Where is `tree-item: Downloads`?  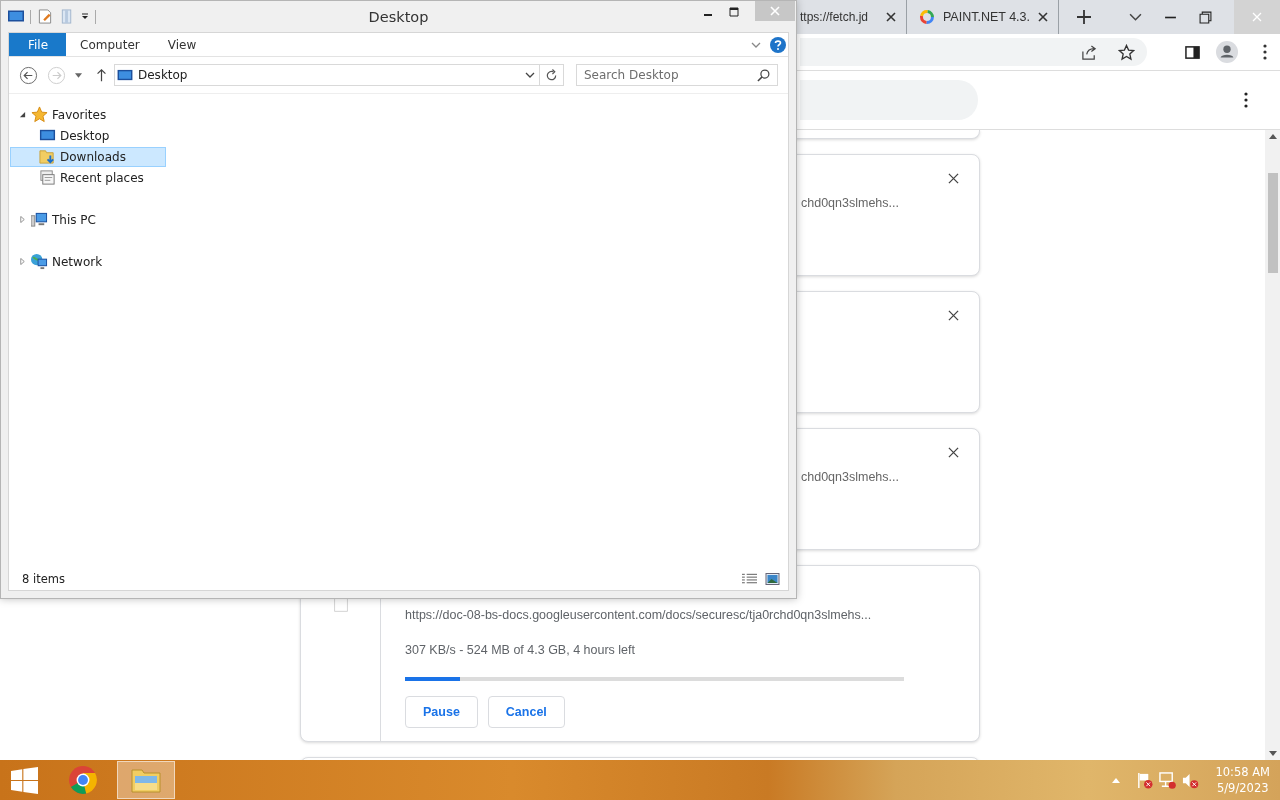 tree-item: Downloads is located at coordinates (88, 156).